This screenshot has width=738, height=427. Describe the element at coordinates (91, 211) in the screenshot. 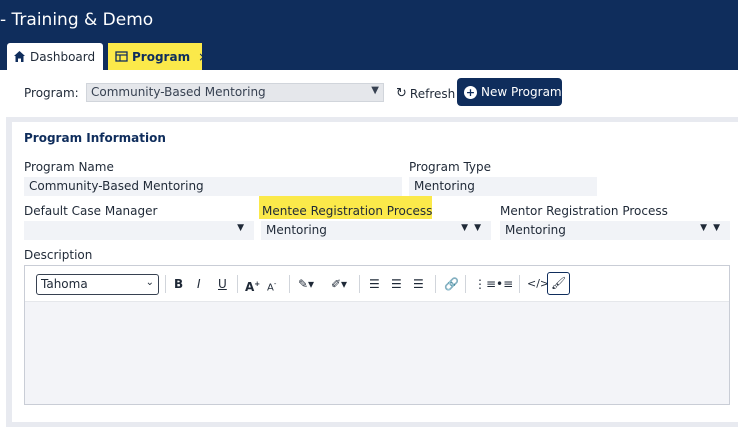

I see `case-manager-label: Default Case Manager` at that location.